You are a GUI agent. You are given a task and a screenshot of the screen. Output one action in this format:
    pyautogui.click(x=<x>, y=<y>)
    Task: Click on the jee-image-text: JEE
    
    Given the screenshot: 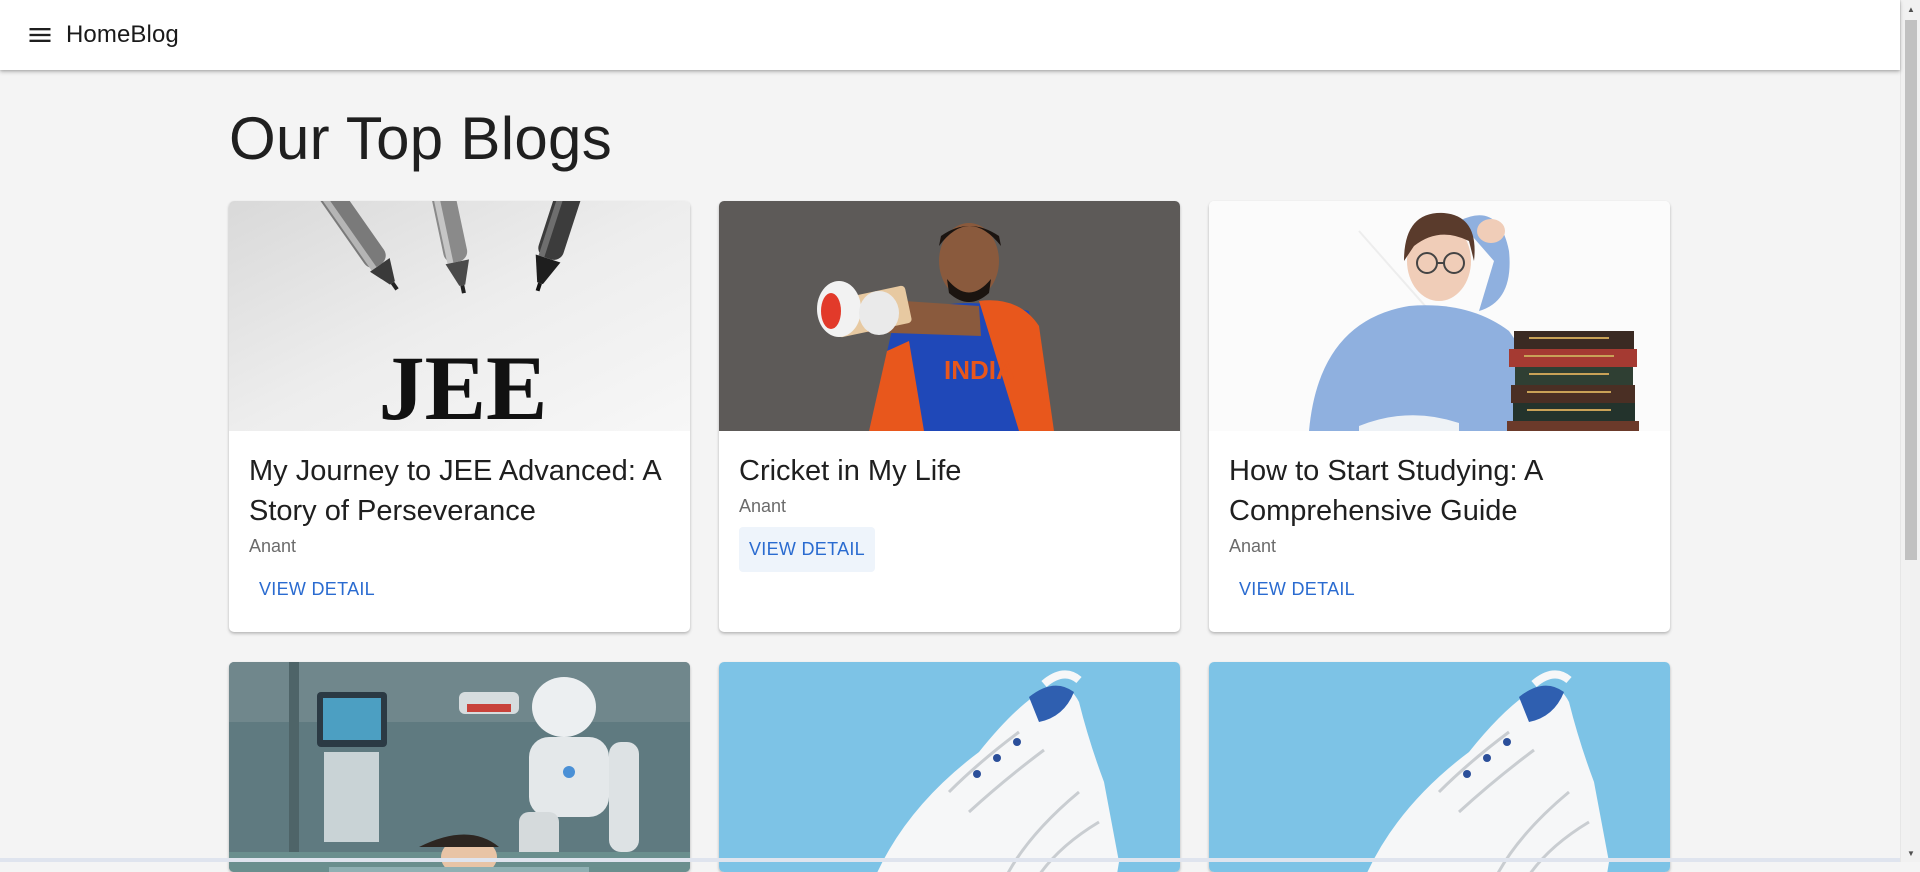 What is the action you would take?
    pyautogui.click(x=463, y=384)
    